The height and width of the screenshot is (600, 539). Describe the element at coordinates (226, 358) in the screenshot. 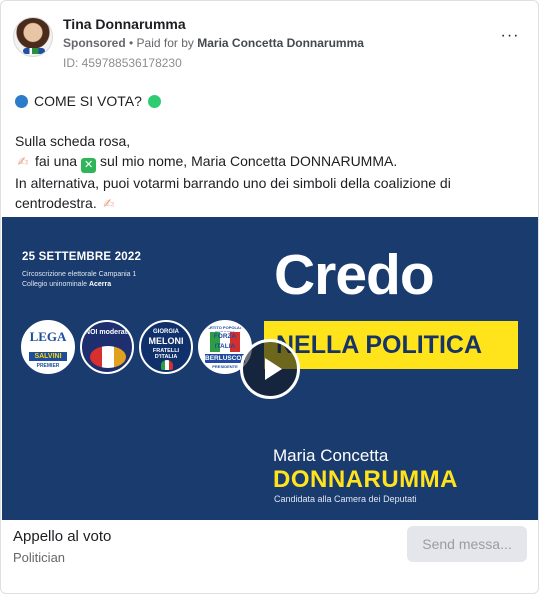

I see `fi-logo-name: BERLUSCONI` at that location.